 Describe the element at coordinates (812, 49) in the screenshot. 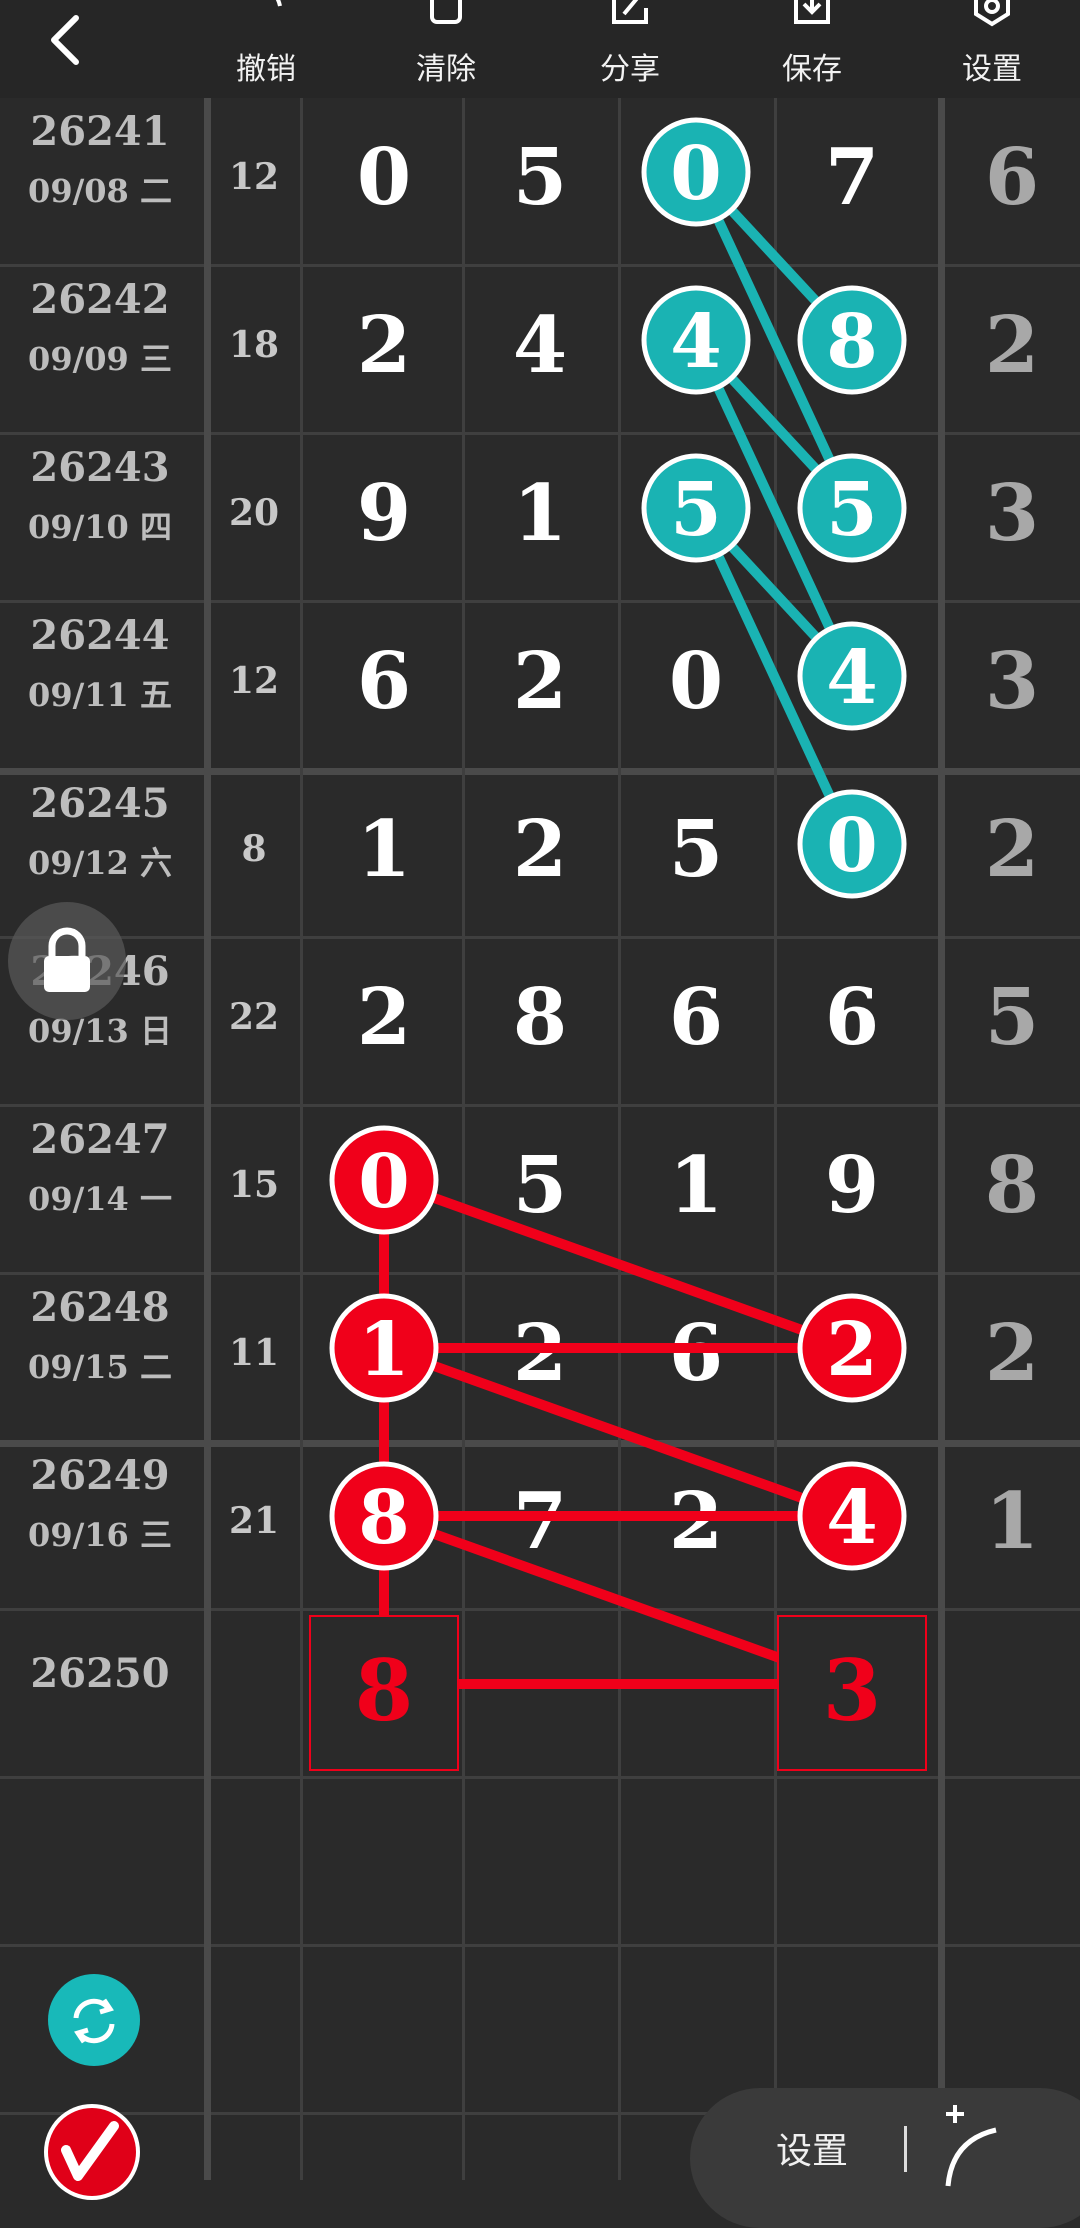

I see `save-button: 保存` at that location.